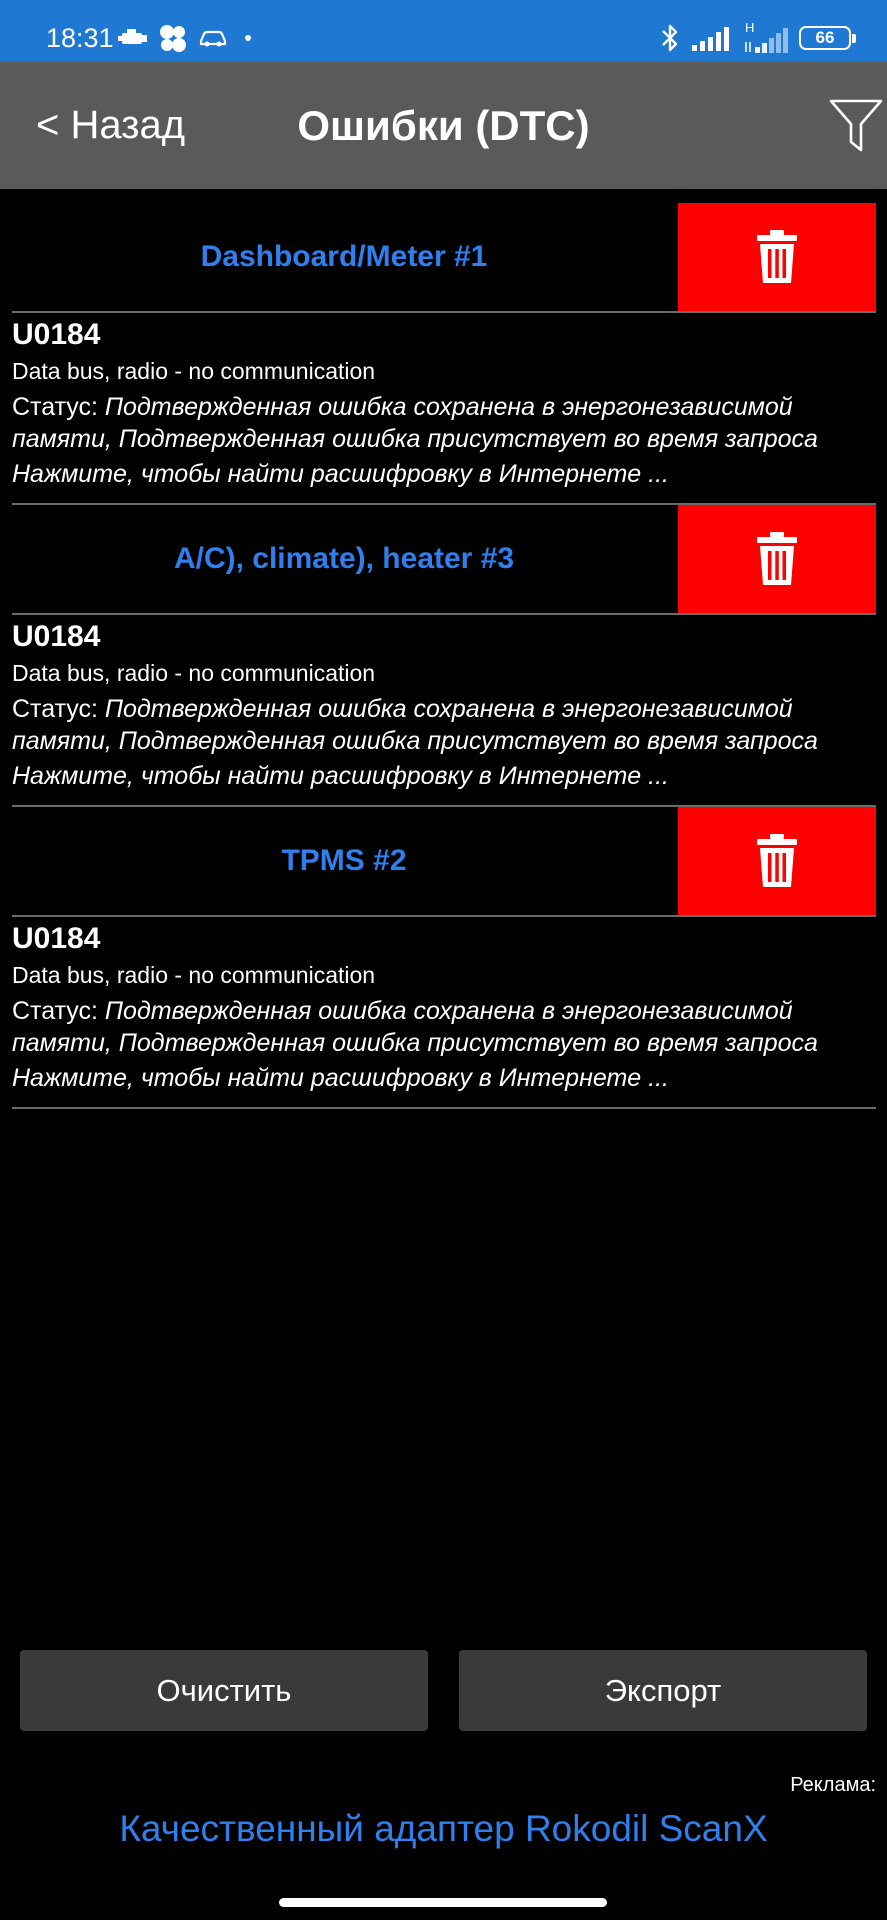 This screenshot has height=1920, width=887. I want to click on ecu-group-header: A/C), climate), heater #3, so click(444, 559).